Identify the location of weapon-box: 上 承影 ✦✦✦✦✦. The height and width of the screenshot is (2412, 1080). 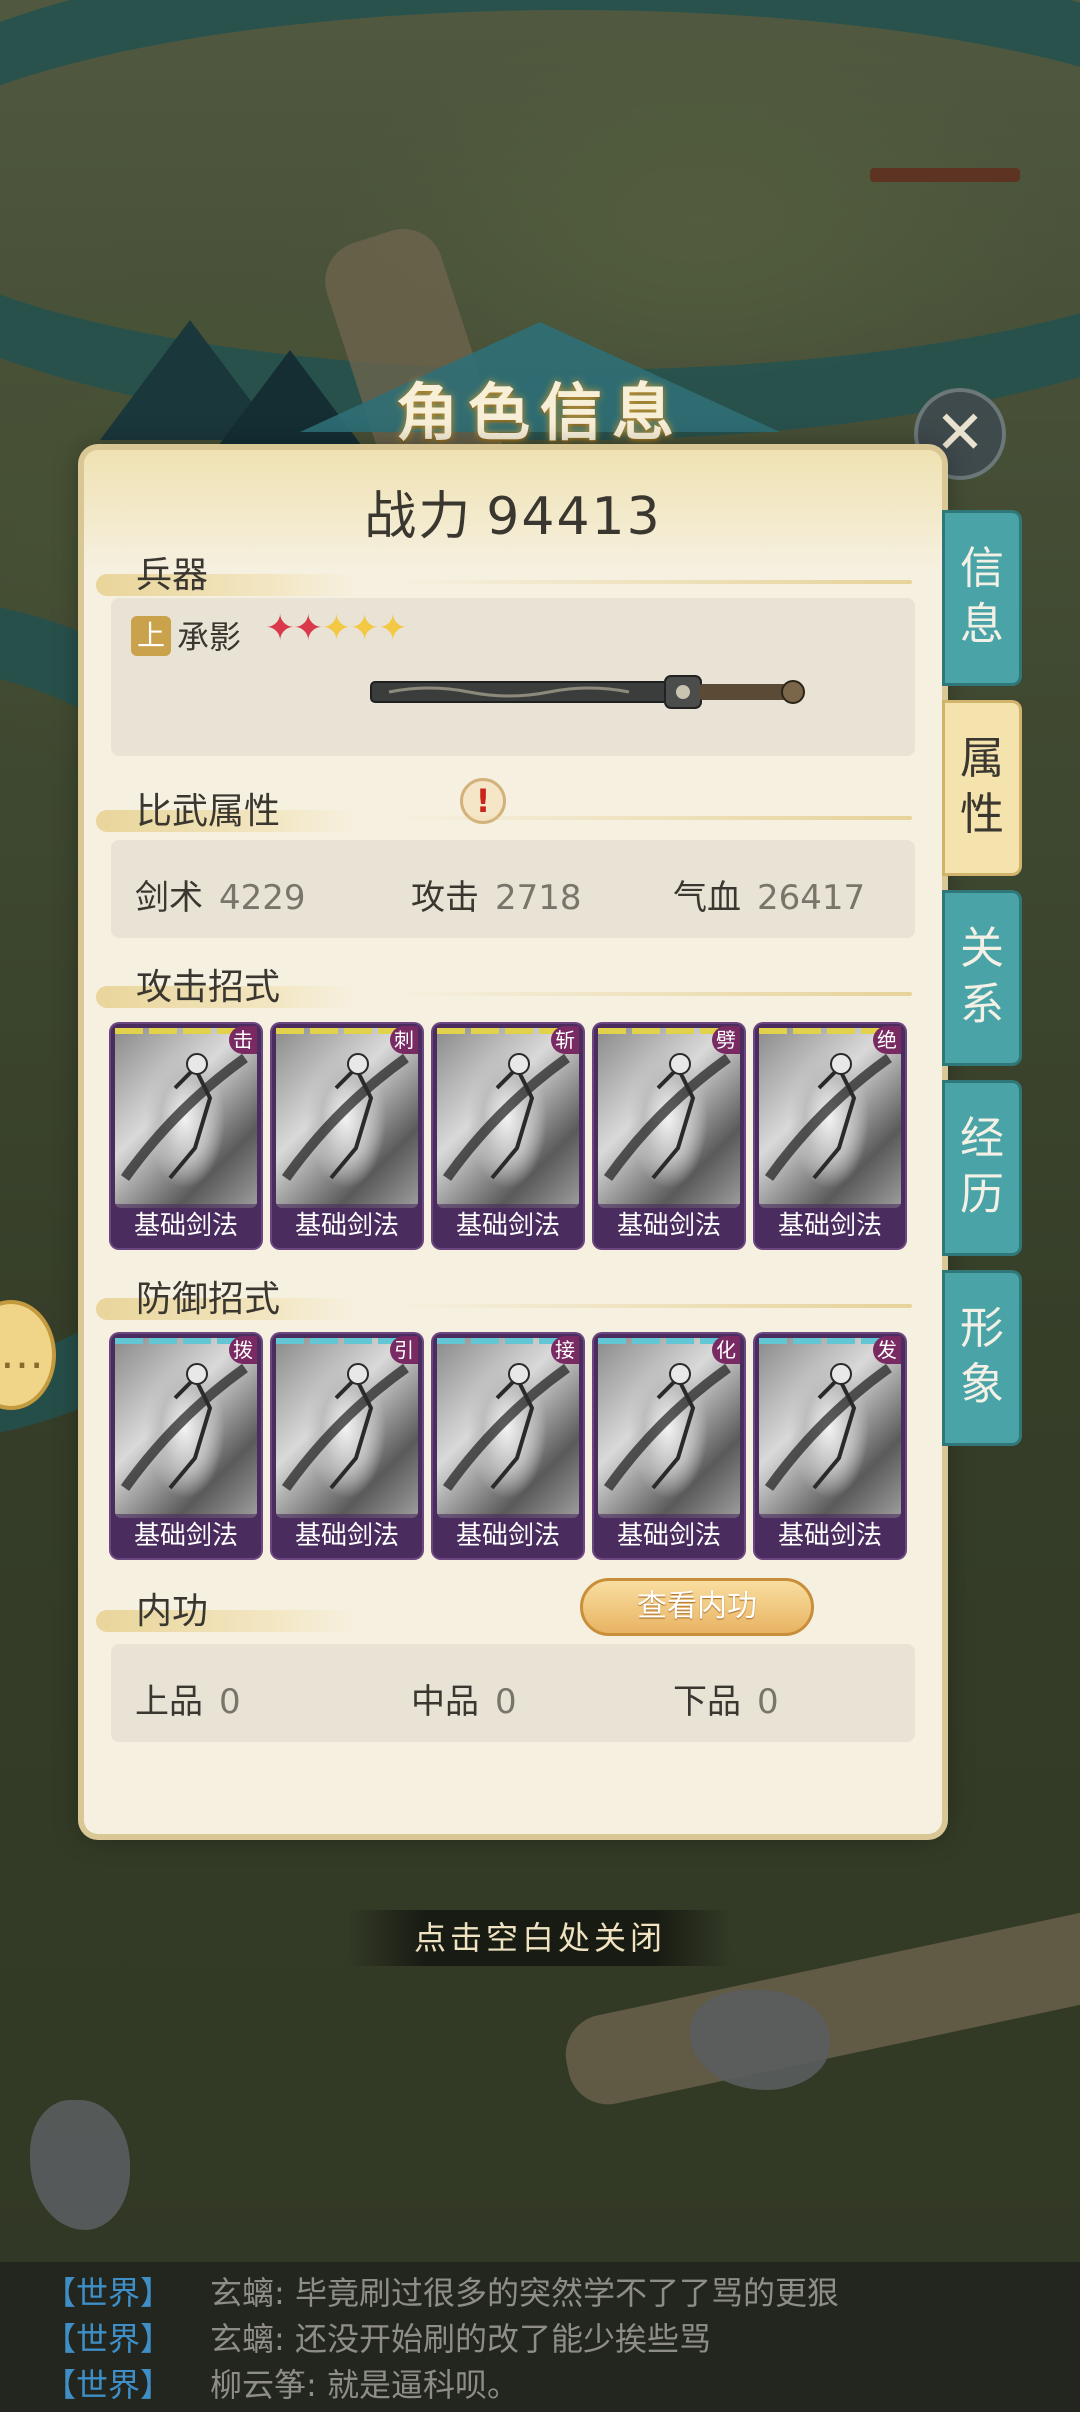
(513, 677).